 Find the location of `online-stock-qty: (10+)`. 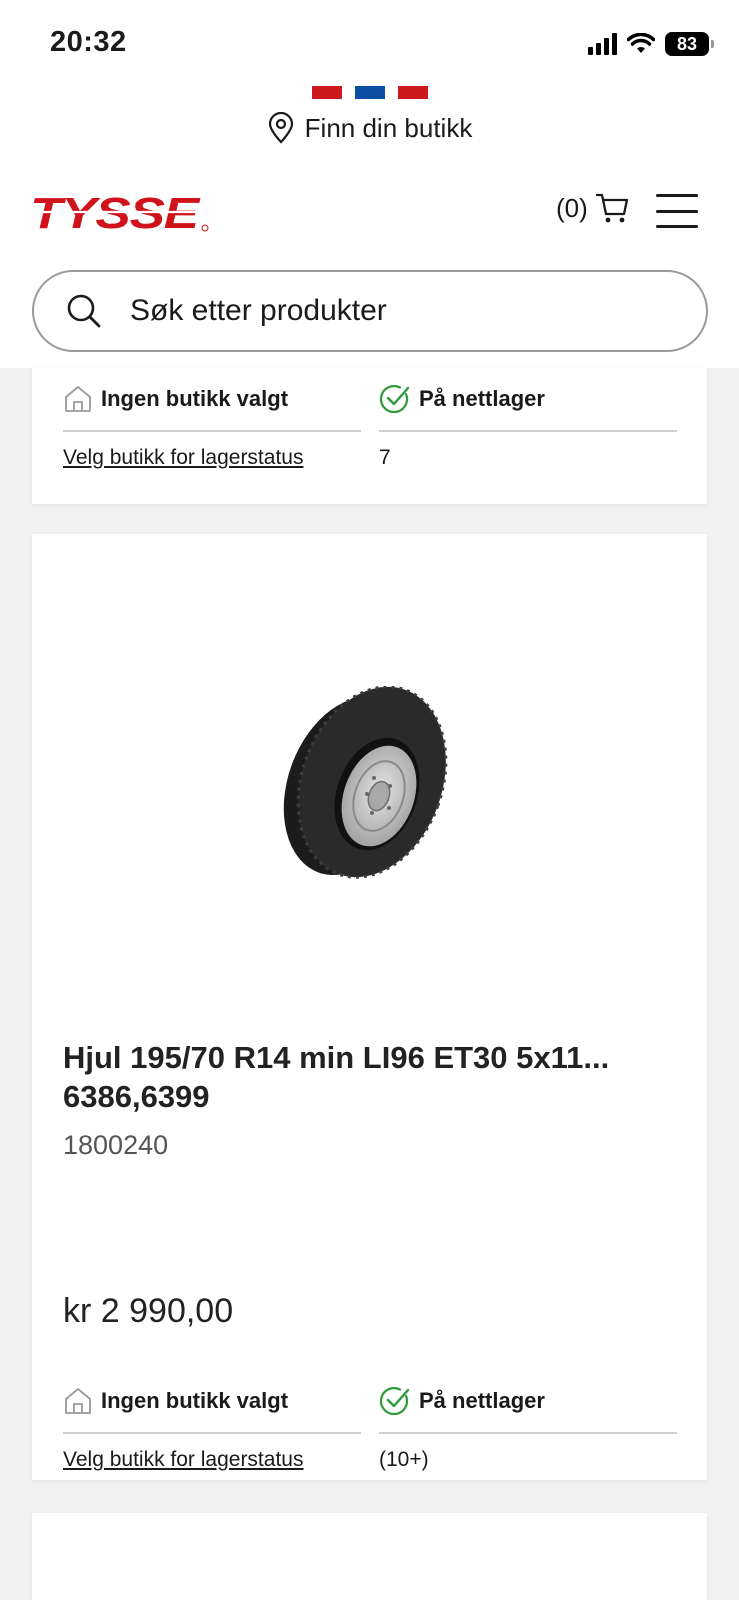

online-stock-qty: (10+) is located at coordinates (404, 1459).